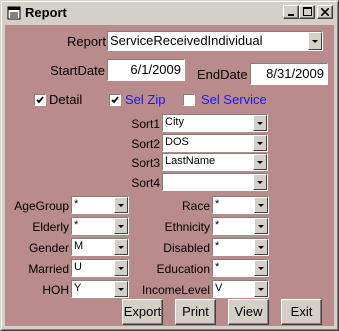  What do you see at coordinates (240, 247) in the screenshot?
I see `disabled-combo: *` at bounding box center [240, 247].